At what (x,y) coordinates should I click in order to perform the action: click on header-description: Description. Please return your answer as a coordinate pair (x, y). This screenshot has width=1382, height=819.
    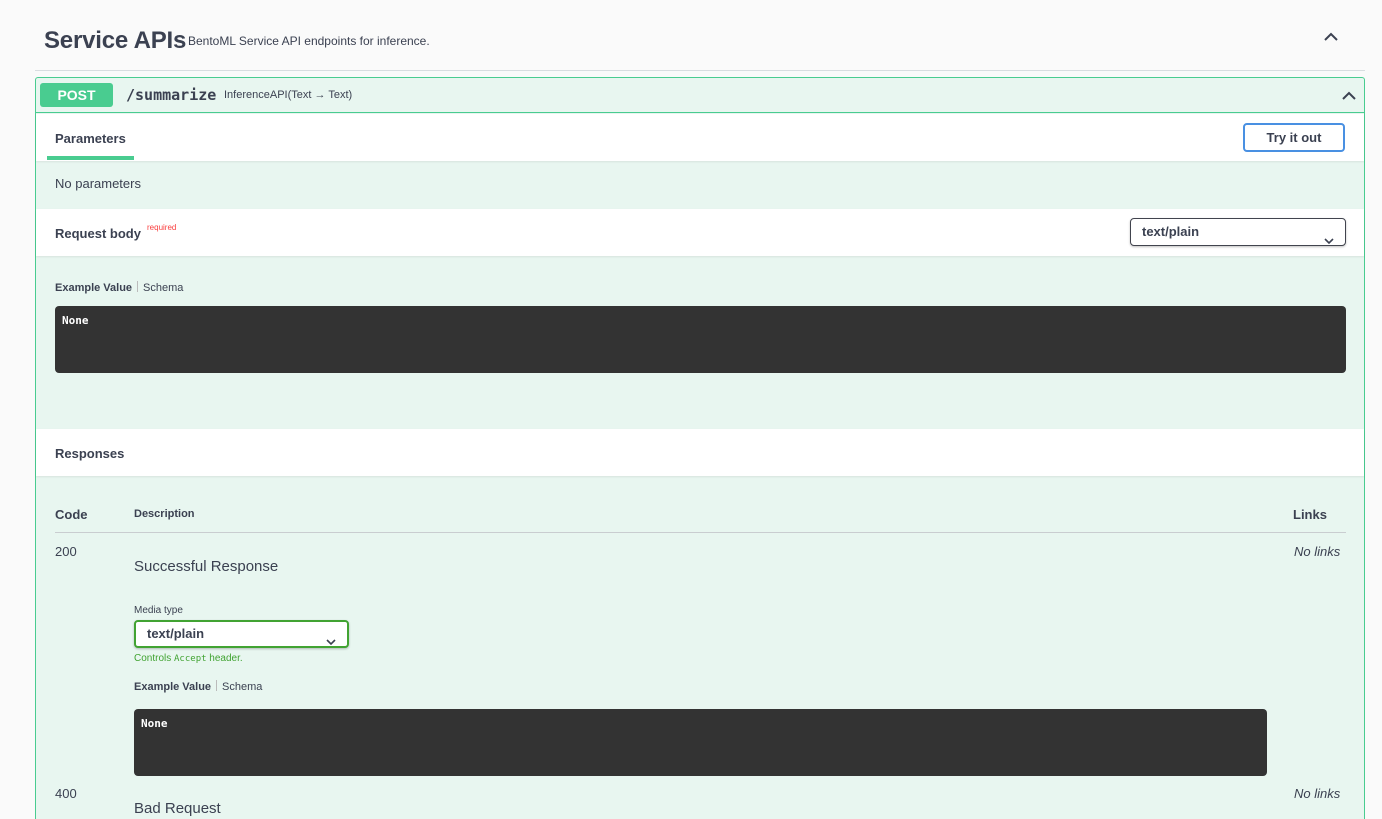
    Looking at the image, I should click on (164, 514).